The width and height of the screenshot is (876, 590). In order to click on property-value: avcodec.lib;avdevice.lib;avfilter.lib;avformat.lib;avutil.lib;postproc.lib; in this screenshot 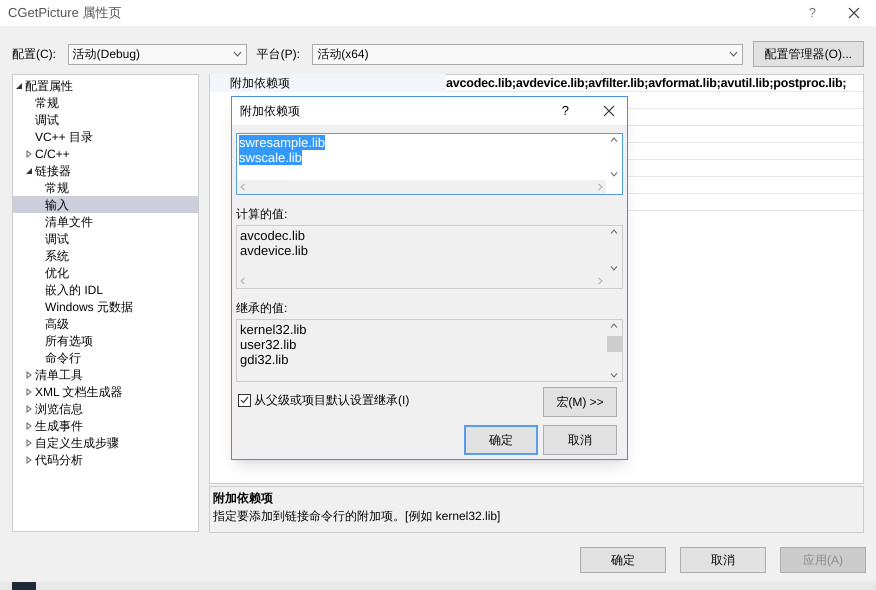, I will do `click(646, 83)`.